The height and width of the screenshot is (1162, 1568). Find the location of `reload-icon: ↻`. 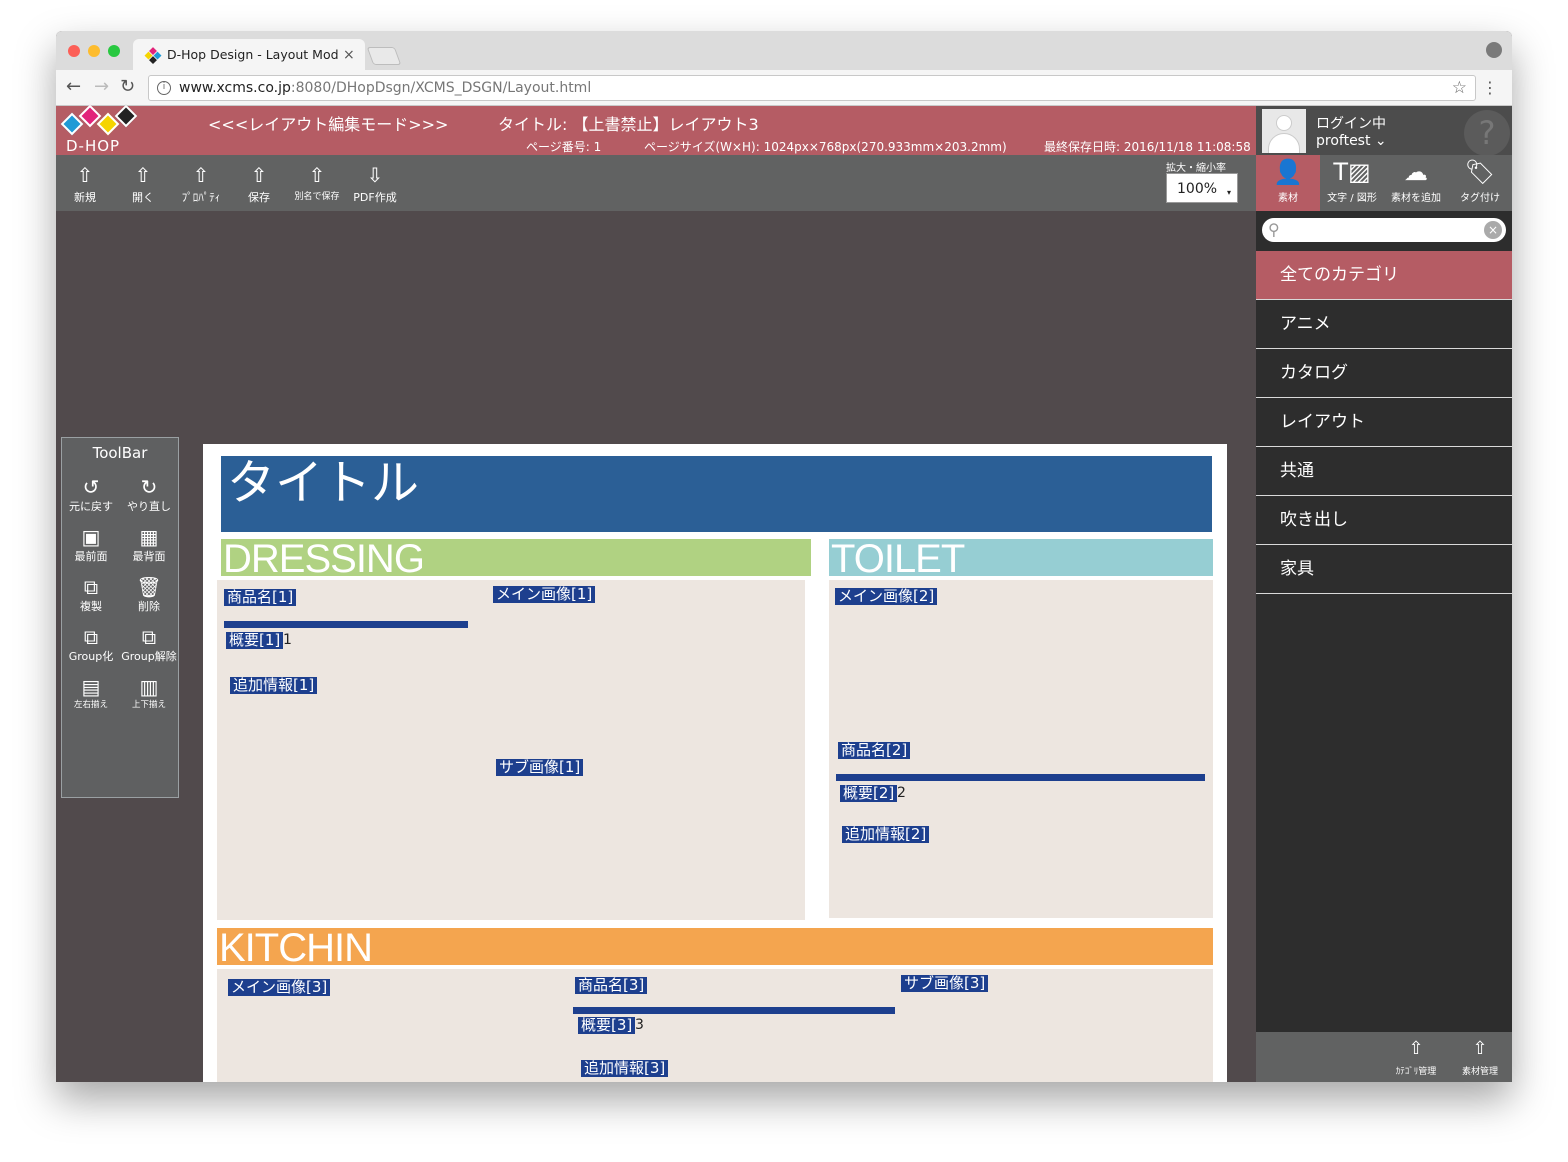

reload-icon: ↻ is located at coordinates (127, 86).